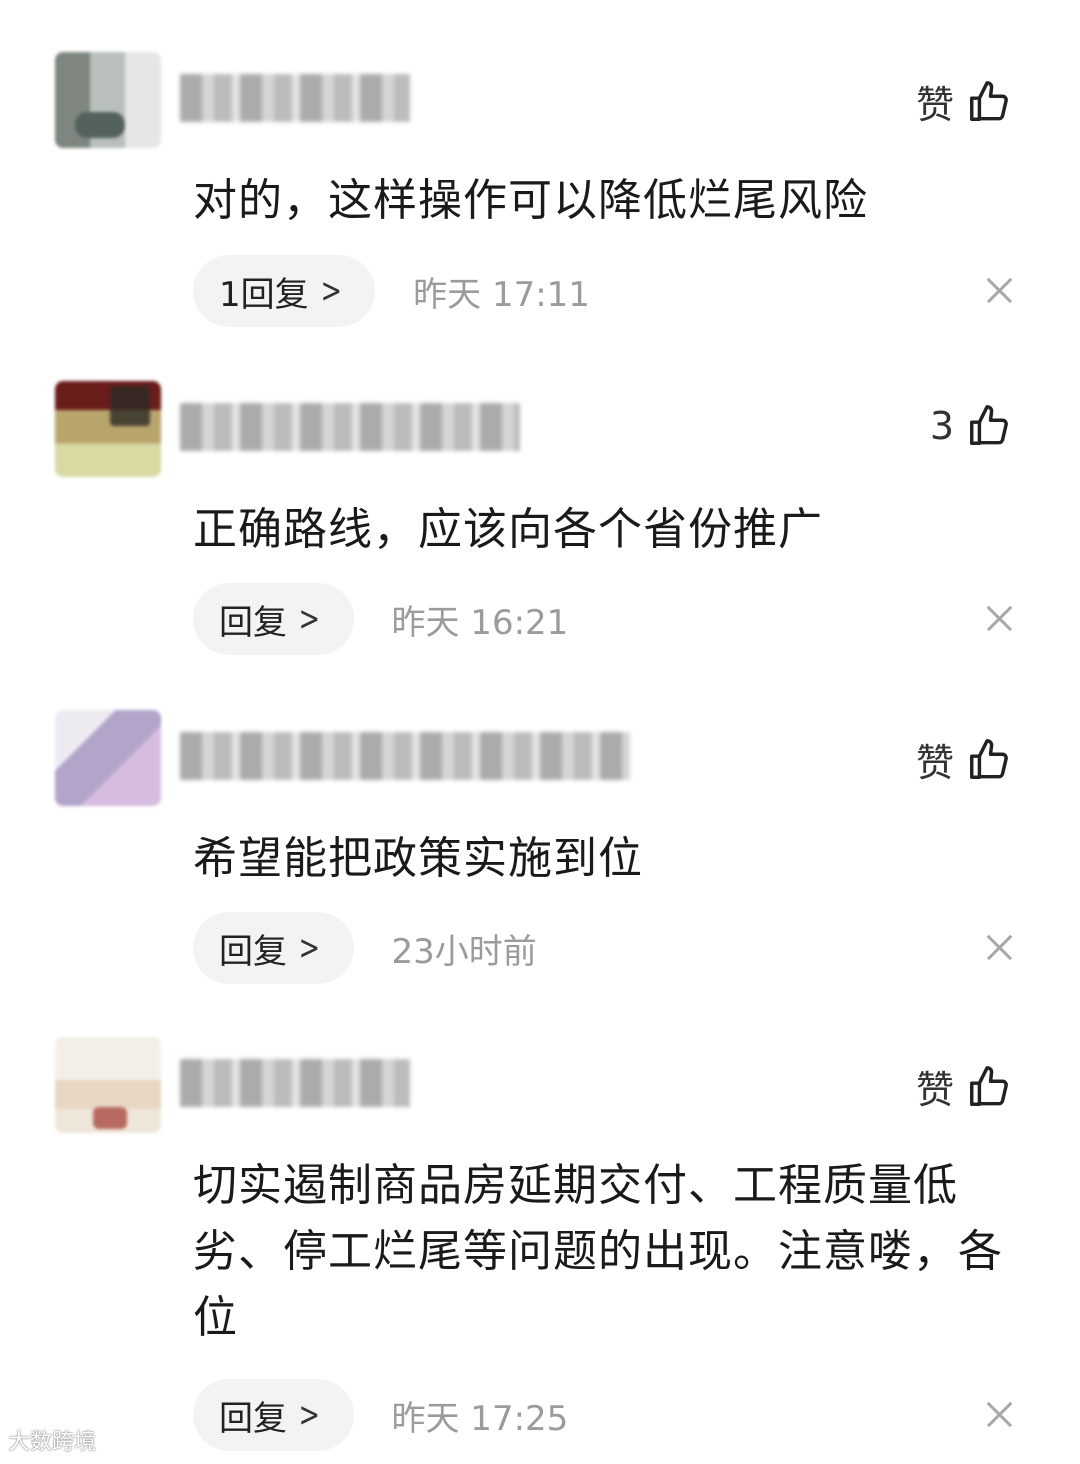  What do you see at coordinates (365, 948) in the screenshot?
I see `comment-meta: 回复 > 23小时前` at bounding box center [365, 948].